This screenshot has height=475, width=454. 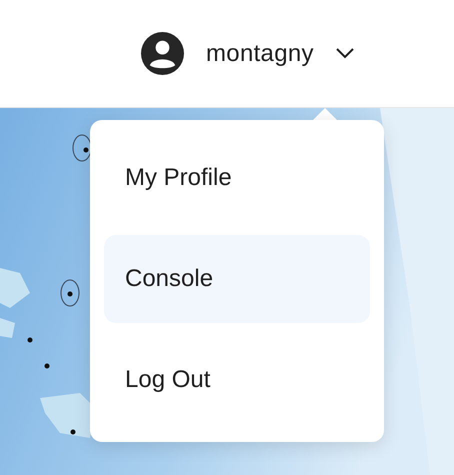 What do you see at coordinates (237, 279) in the screenshot?
I see `menu-item: Console` at bounding box center [237, 279].